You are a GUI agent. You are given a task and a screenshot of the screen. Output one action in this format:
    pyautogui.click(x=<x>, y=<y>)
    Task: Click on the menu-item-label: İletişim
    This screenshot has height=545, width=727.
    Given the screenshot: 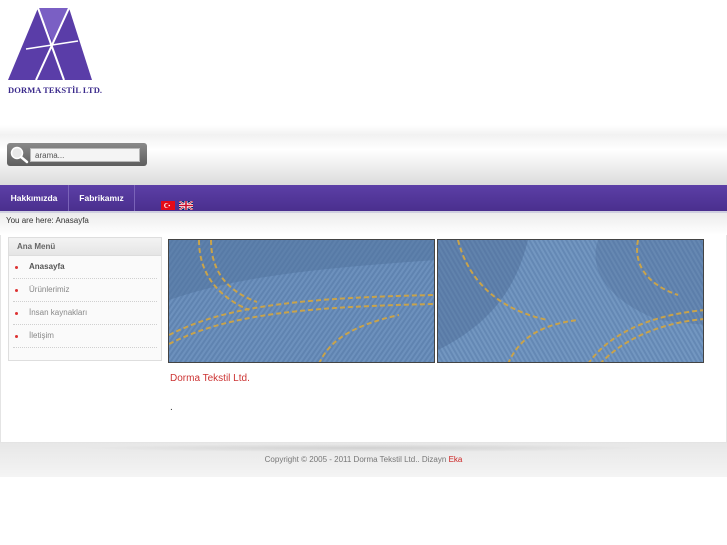 What is the action you would take?
    pyautogui.click(x=41, y=335)
    